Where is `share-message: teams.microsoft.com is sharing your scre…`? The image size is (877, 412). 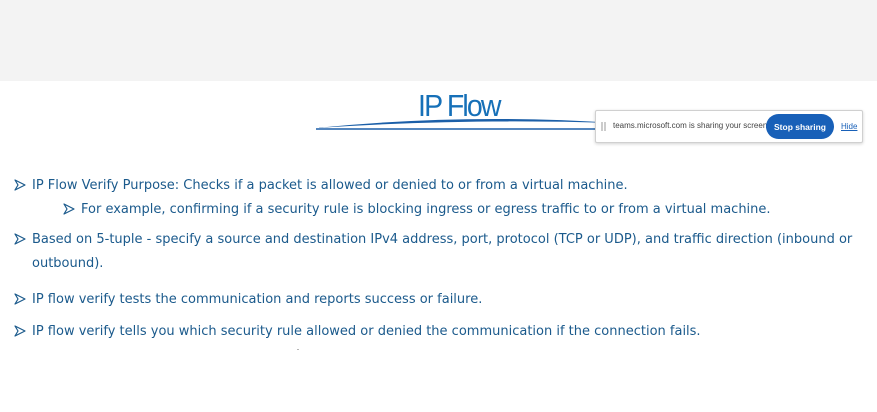
share-message: teams.microsoft.com is sharing your scre… is located at coordinates (691, 125).